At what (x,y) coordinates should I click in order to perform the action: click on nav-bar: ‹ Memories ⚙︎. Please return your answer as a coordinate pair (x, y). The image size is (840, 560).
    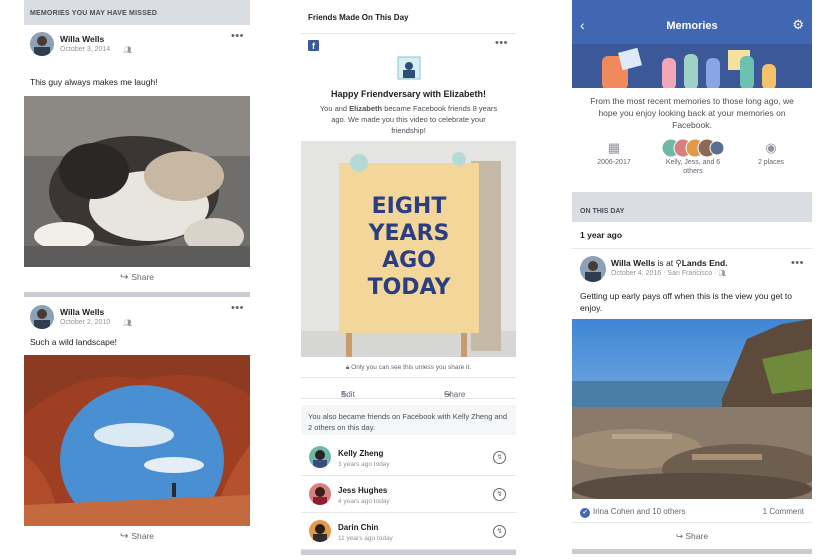
    Looking at the image, I should click on (692, 22).